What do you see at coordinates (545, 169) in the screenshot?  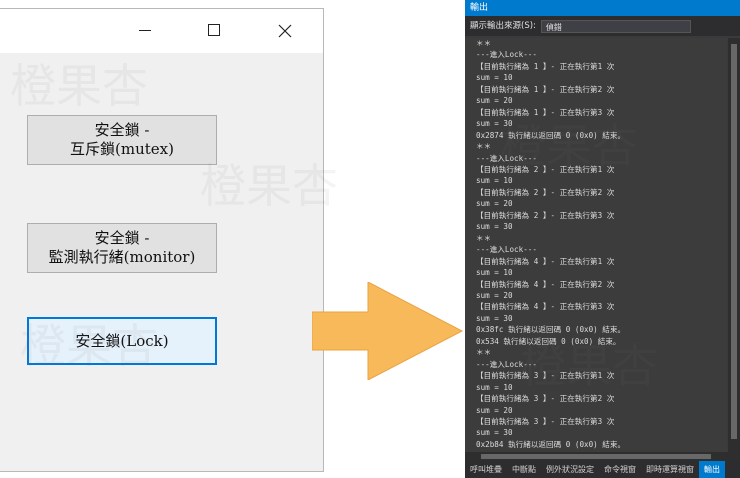 I see `output-line: 【目前執行緒為 2 】- 正在執行第1 次` at bounding box center [545, 169].